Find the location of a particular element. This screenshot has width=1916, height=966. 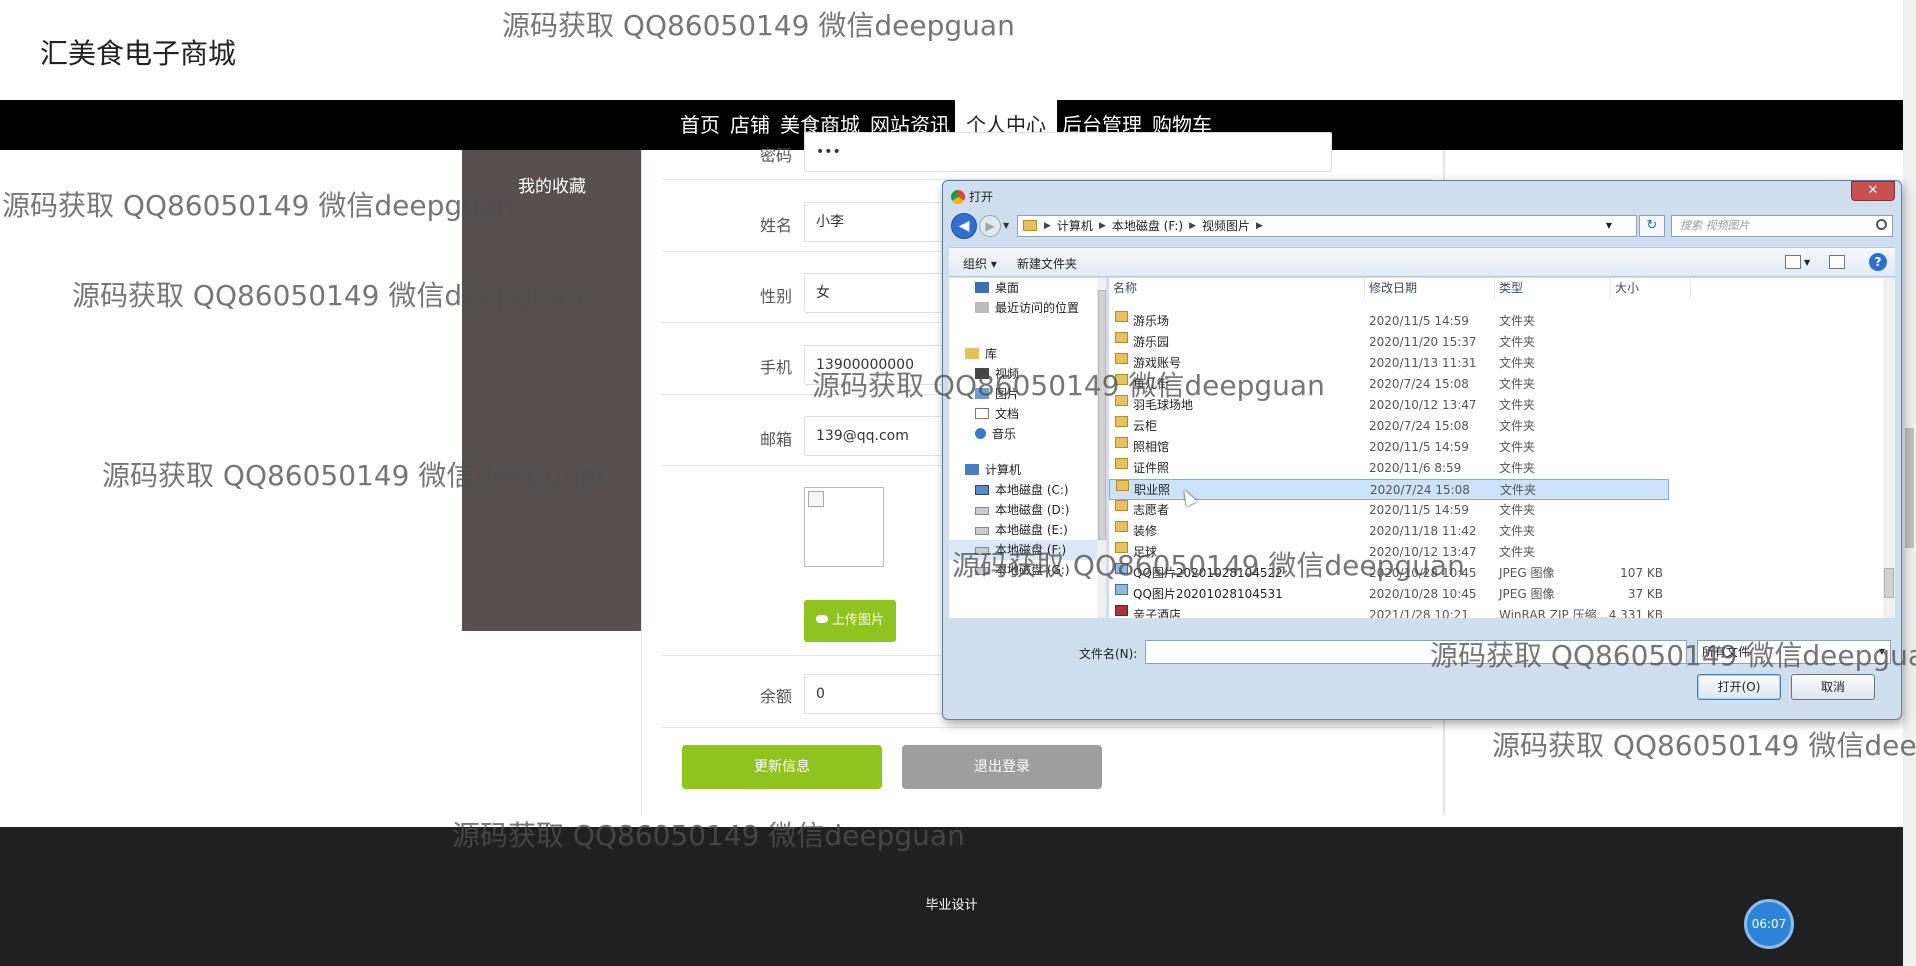

cancel-button: 取消 is located at coordinates (1833, 687).